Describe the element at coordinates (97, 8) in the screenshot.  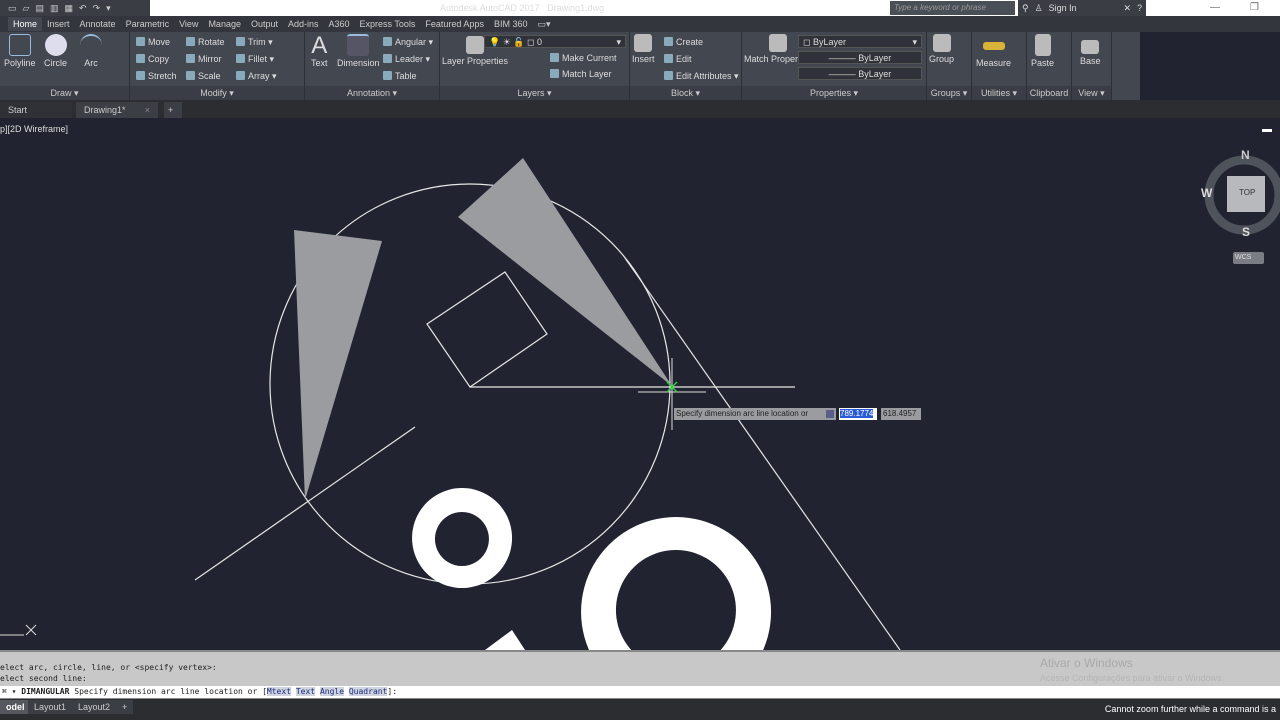
I see `redo-icon: ↷` at that location.